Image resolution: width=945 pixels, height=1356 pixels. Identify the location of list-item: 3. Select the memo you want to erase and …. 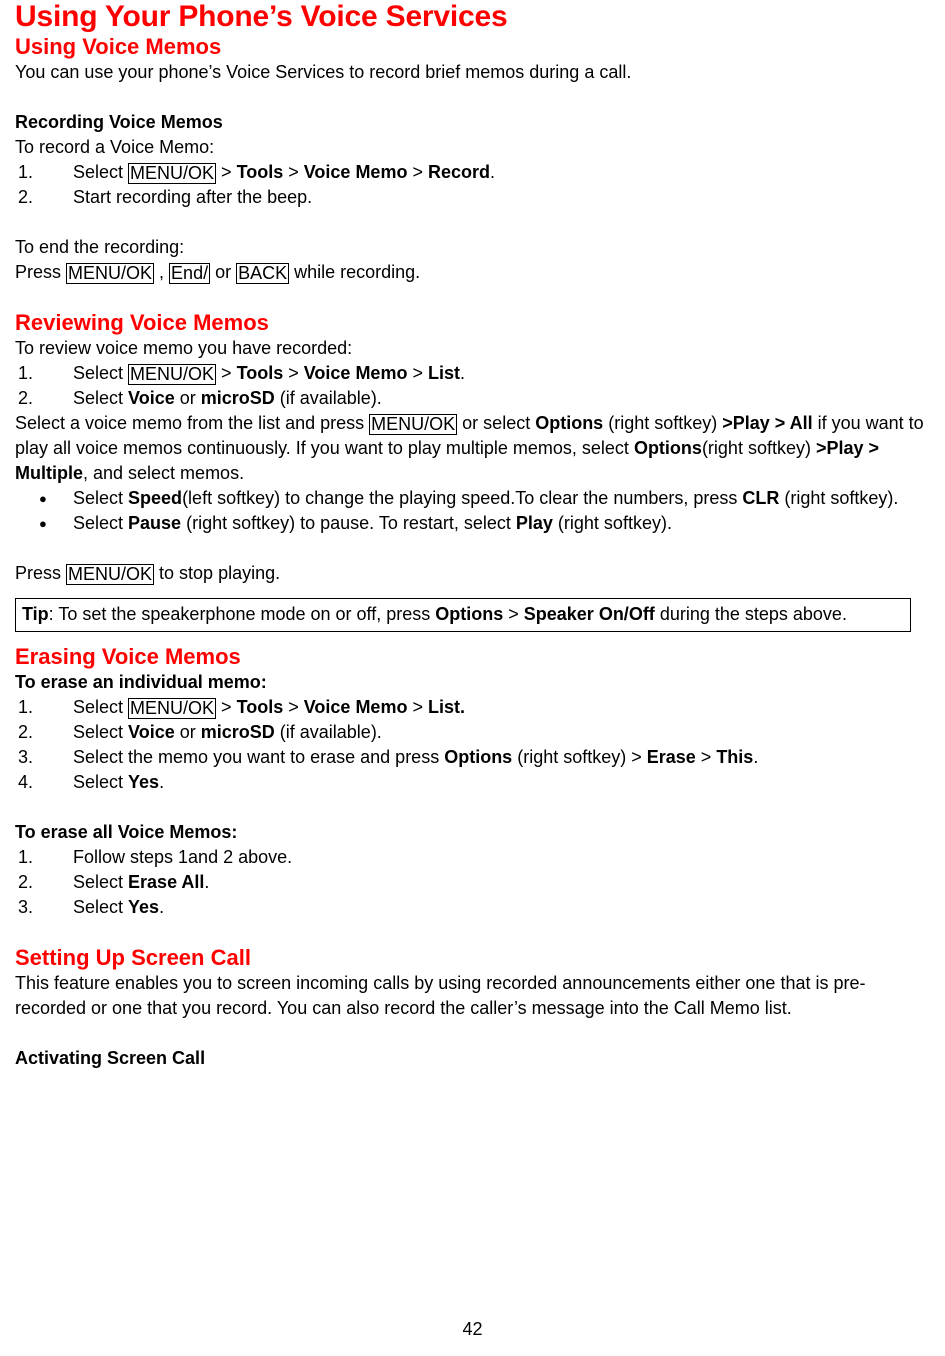
(472, 757).